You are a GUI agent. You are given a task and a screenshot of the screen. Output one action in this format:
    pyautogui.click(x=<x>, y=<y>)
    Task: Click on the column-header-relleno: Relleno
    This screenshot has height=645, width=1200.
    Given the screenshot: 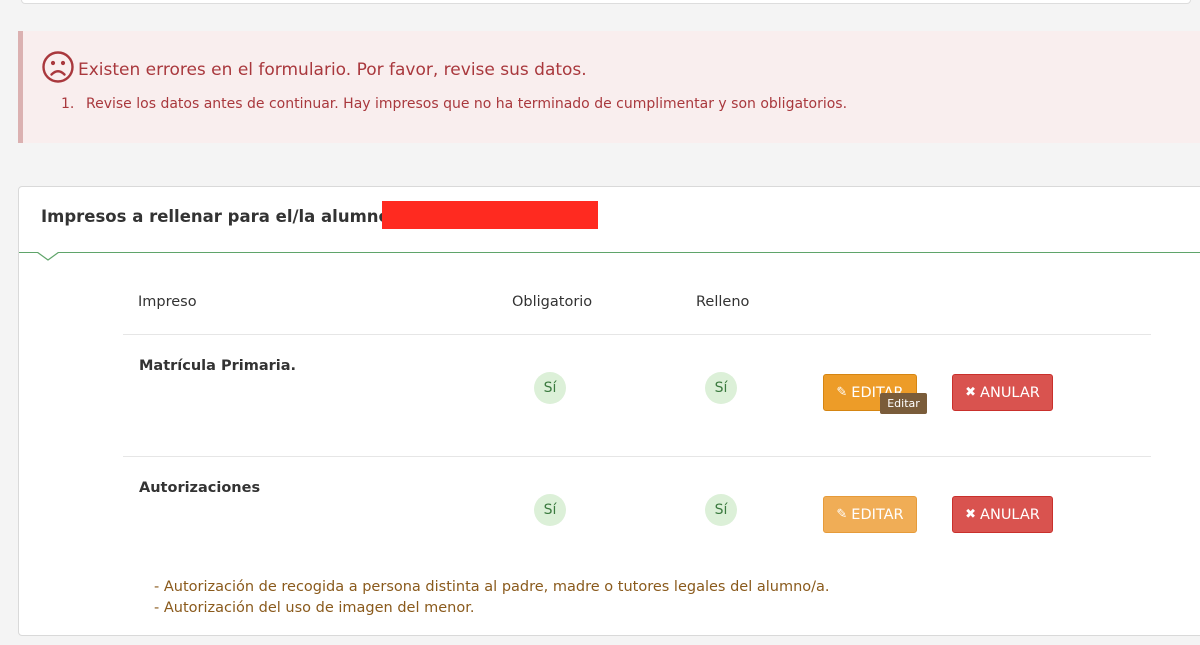 What is the action you would take?
    pyautogui.click(x=723, y=302)
    